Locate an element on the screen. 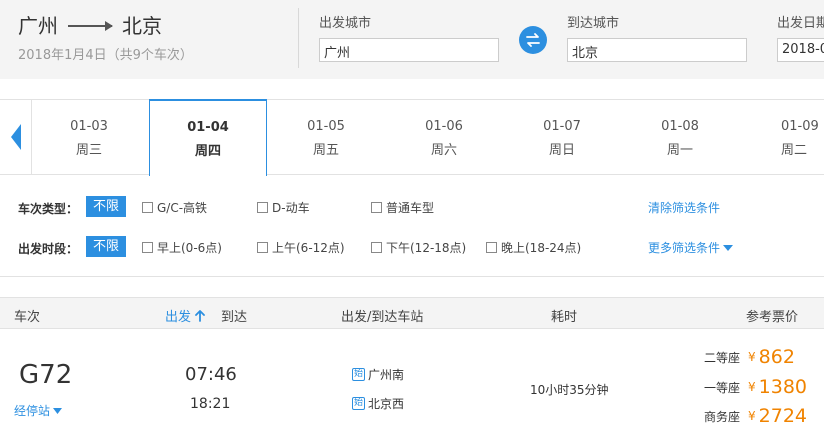  date-tab-date: 01-07 is located at coordinates (562, 126).